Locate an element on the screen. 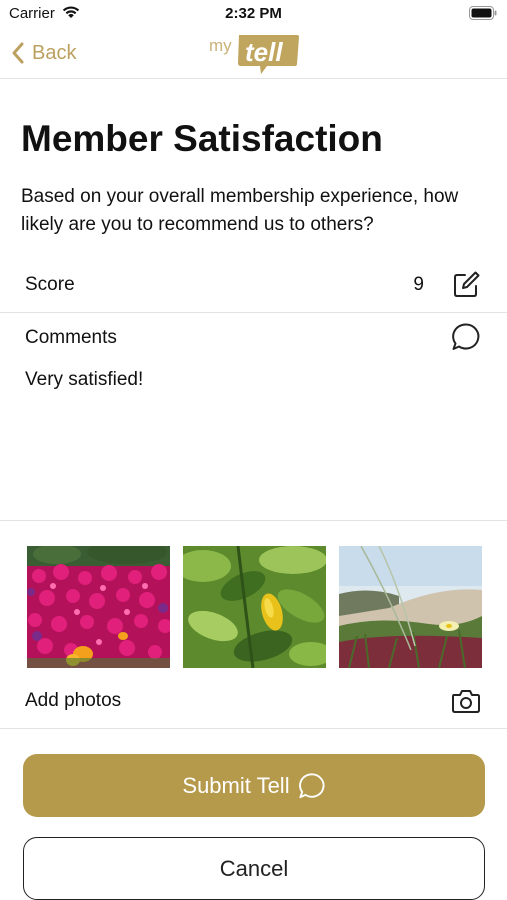 Image resolution: width=507 pixels, height=900 pixels. add-photos-label: Add photos is located at coordinates (73, 700).